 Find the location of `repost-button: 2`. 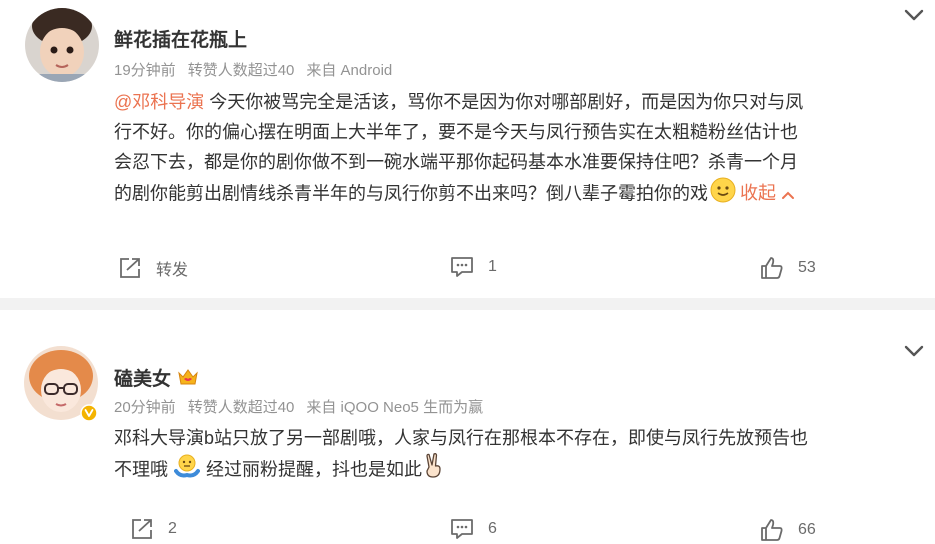

repost-button: 2 is located at coordinates (153, 529).